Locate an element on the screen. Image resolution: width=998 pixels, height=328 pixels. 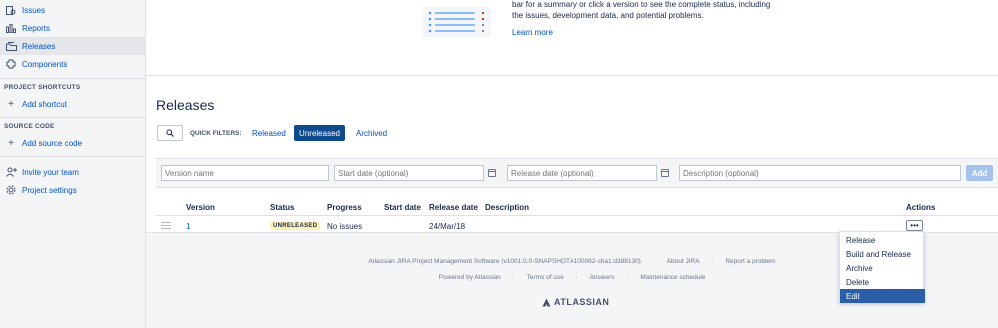
issues-icon is located at coordinates (11, 10).